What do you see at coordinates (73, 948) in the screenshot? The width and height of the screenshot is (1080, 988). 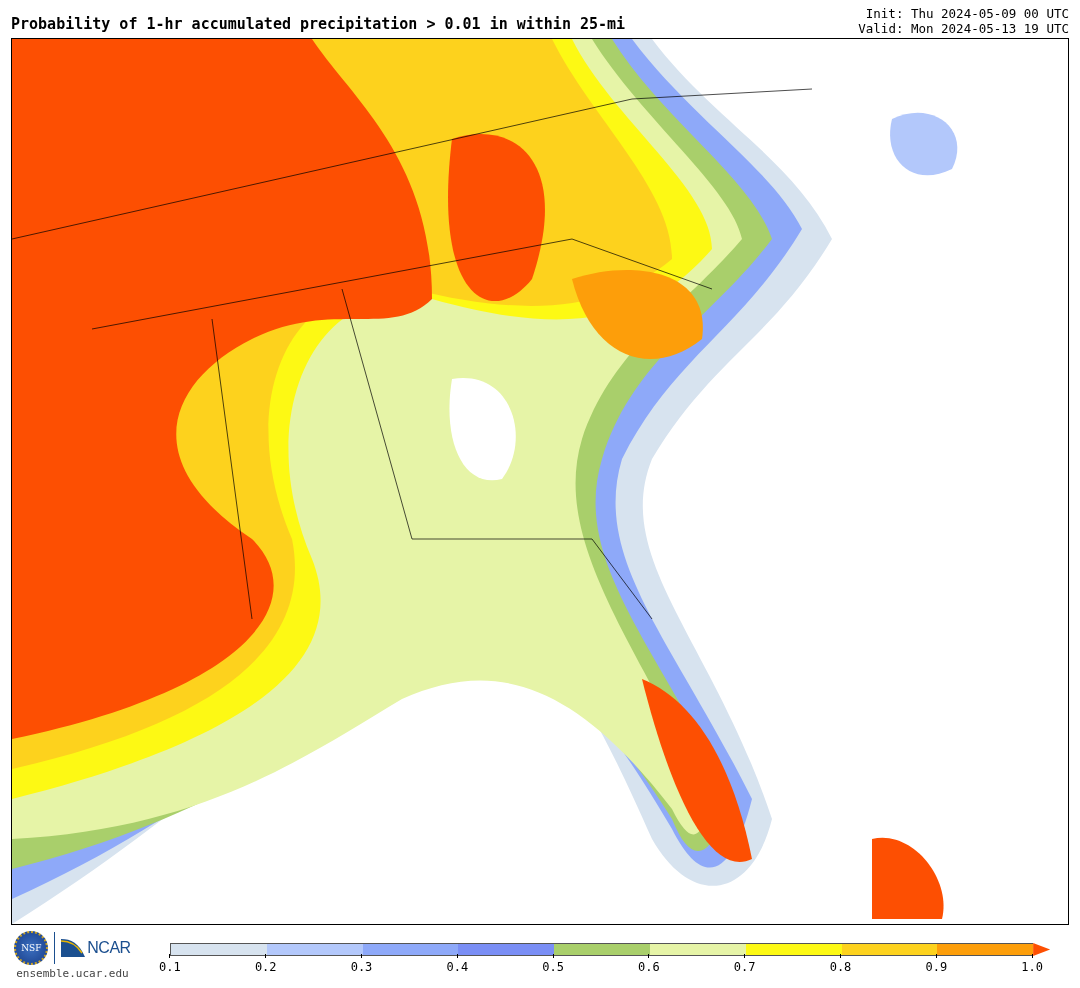 I see `swoosh-icon` at bounding box center [73, 948].